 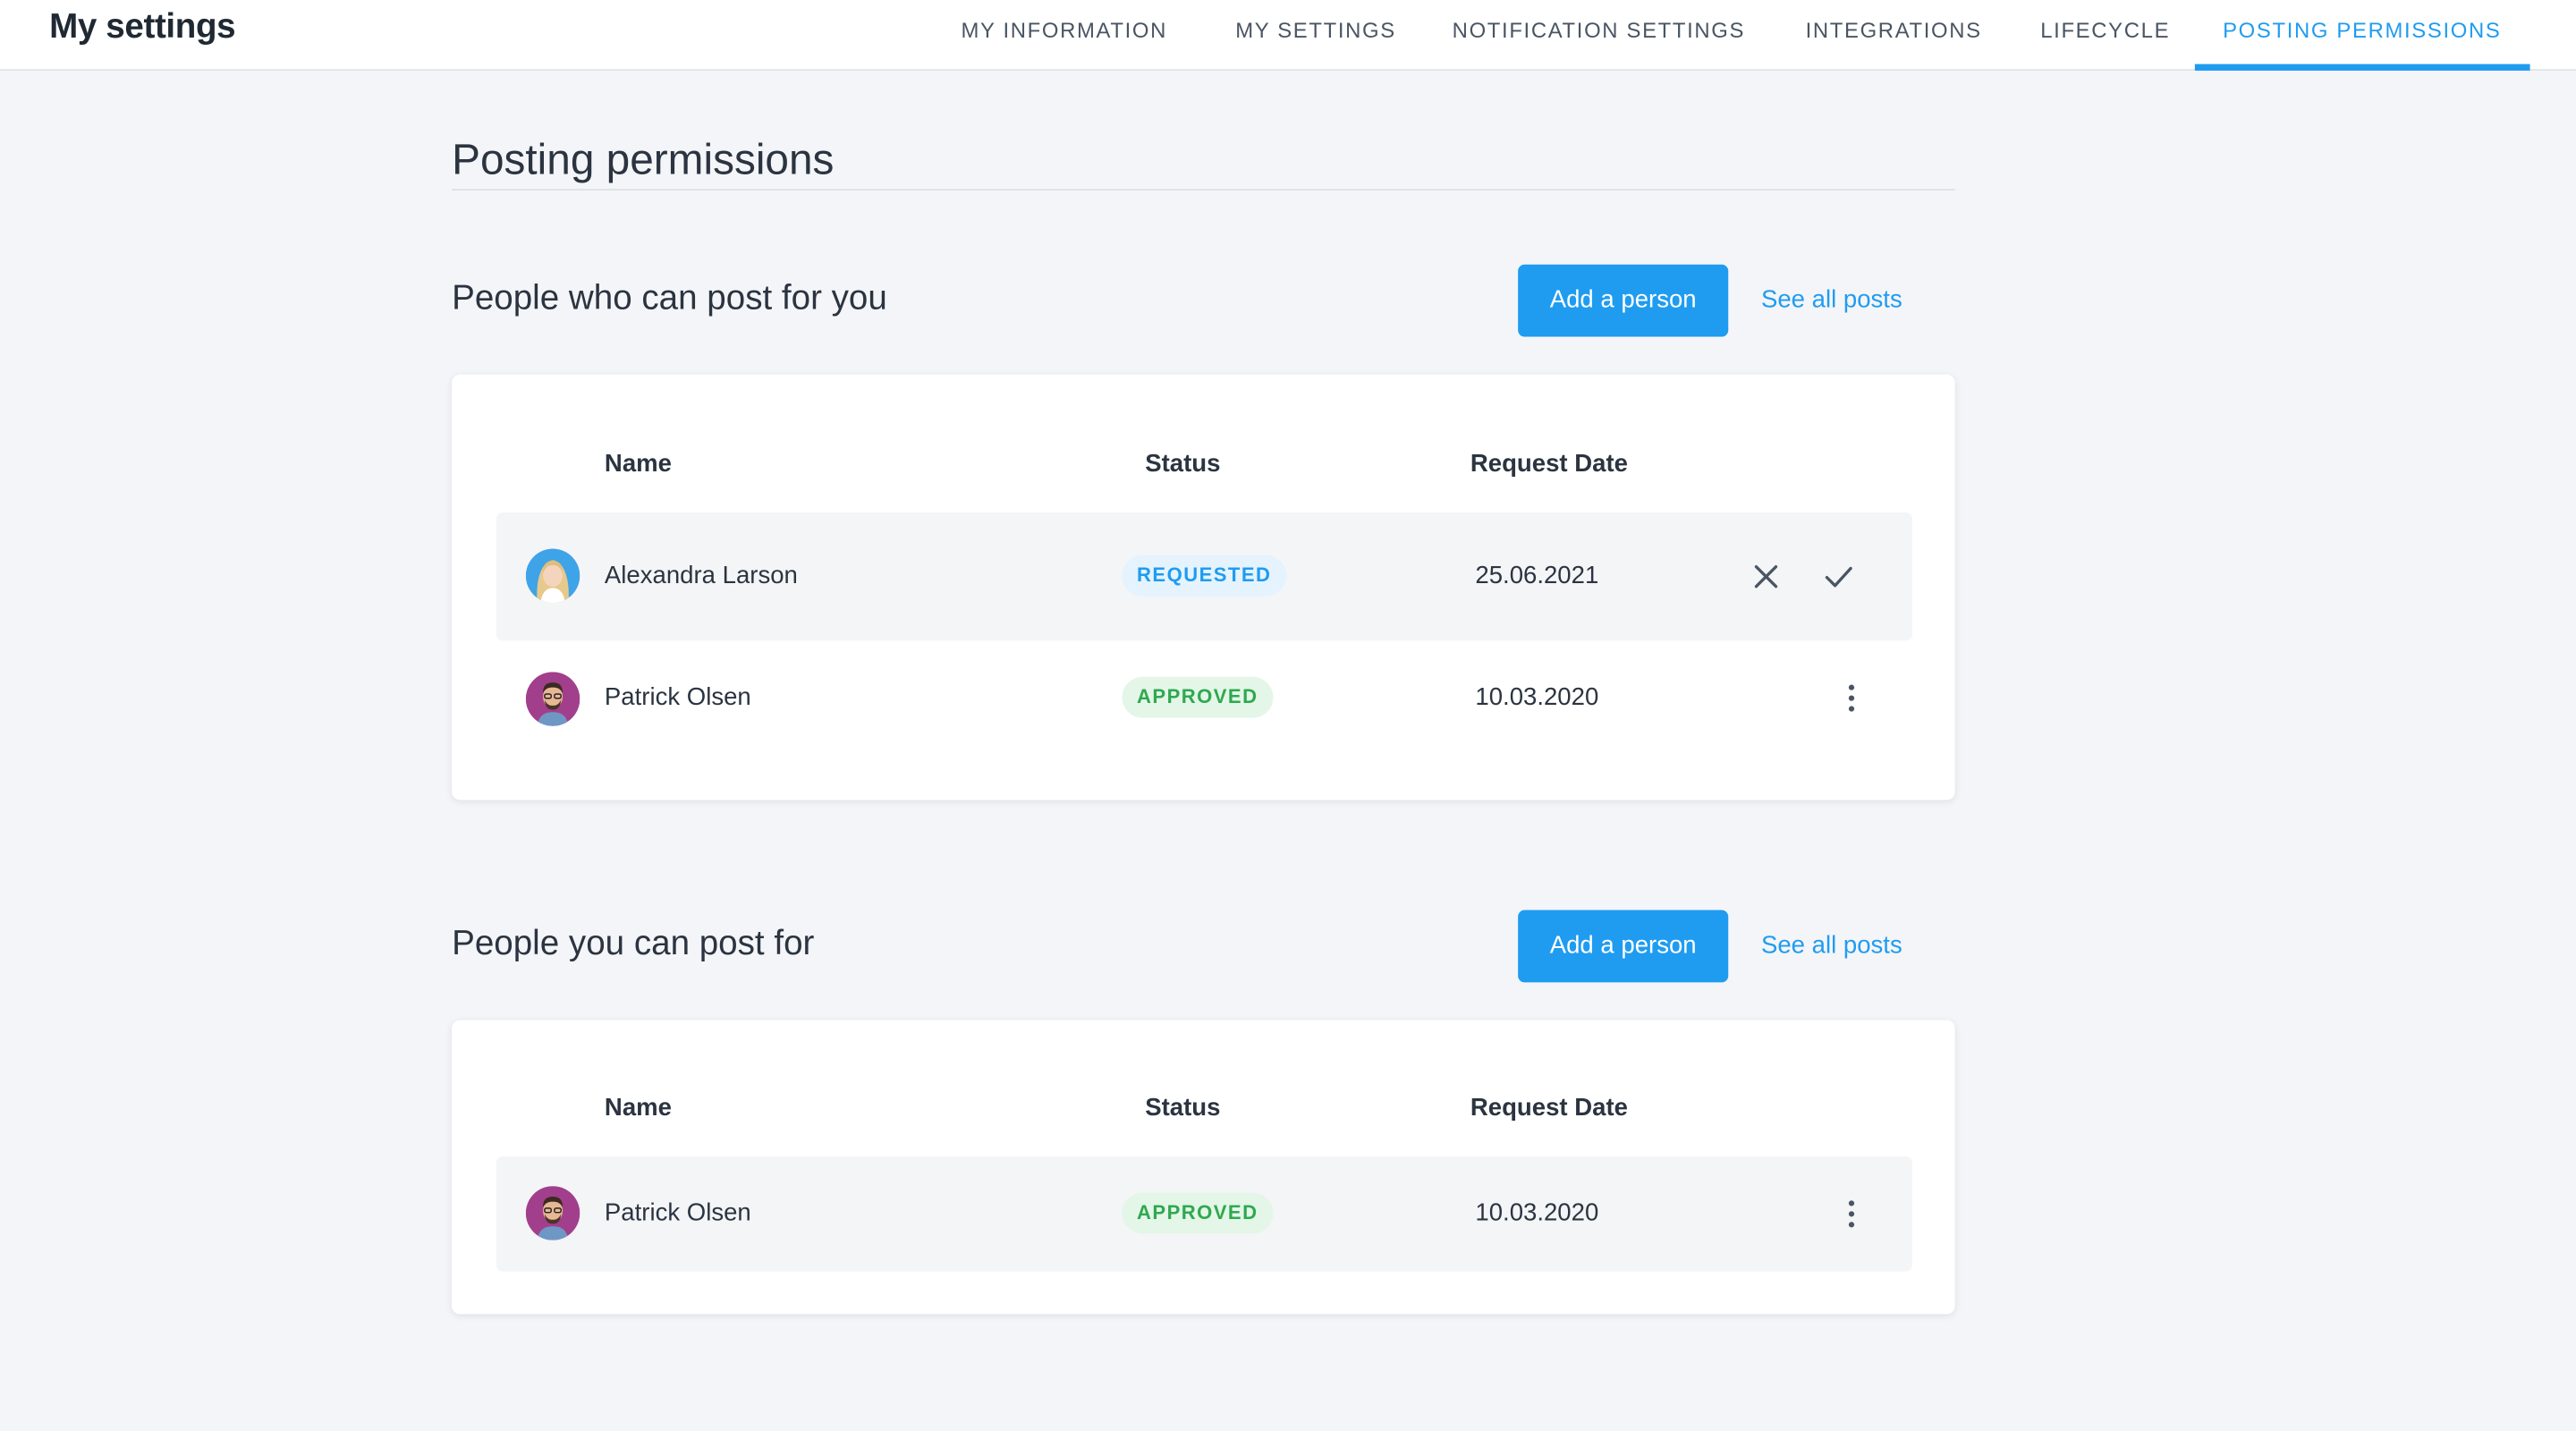 What do you see at coordinates (1537, 576) in the screenshot?
I see `request-date: 25.06.2021` at bounding box center [1537, 576].